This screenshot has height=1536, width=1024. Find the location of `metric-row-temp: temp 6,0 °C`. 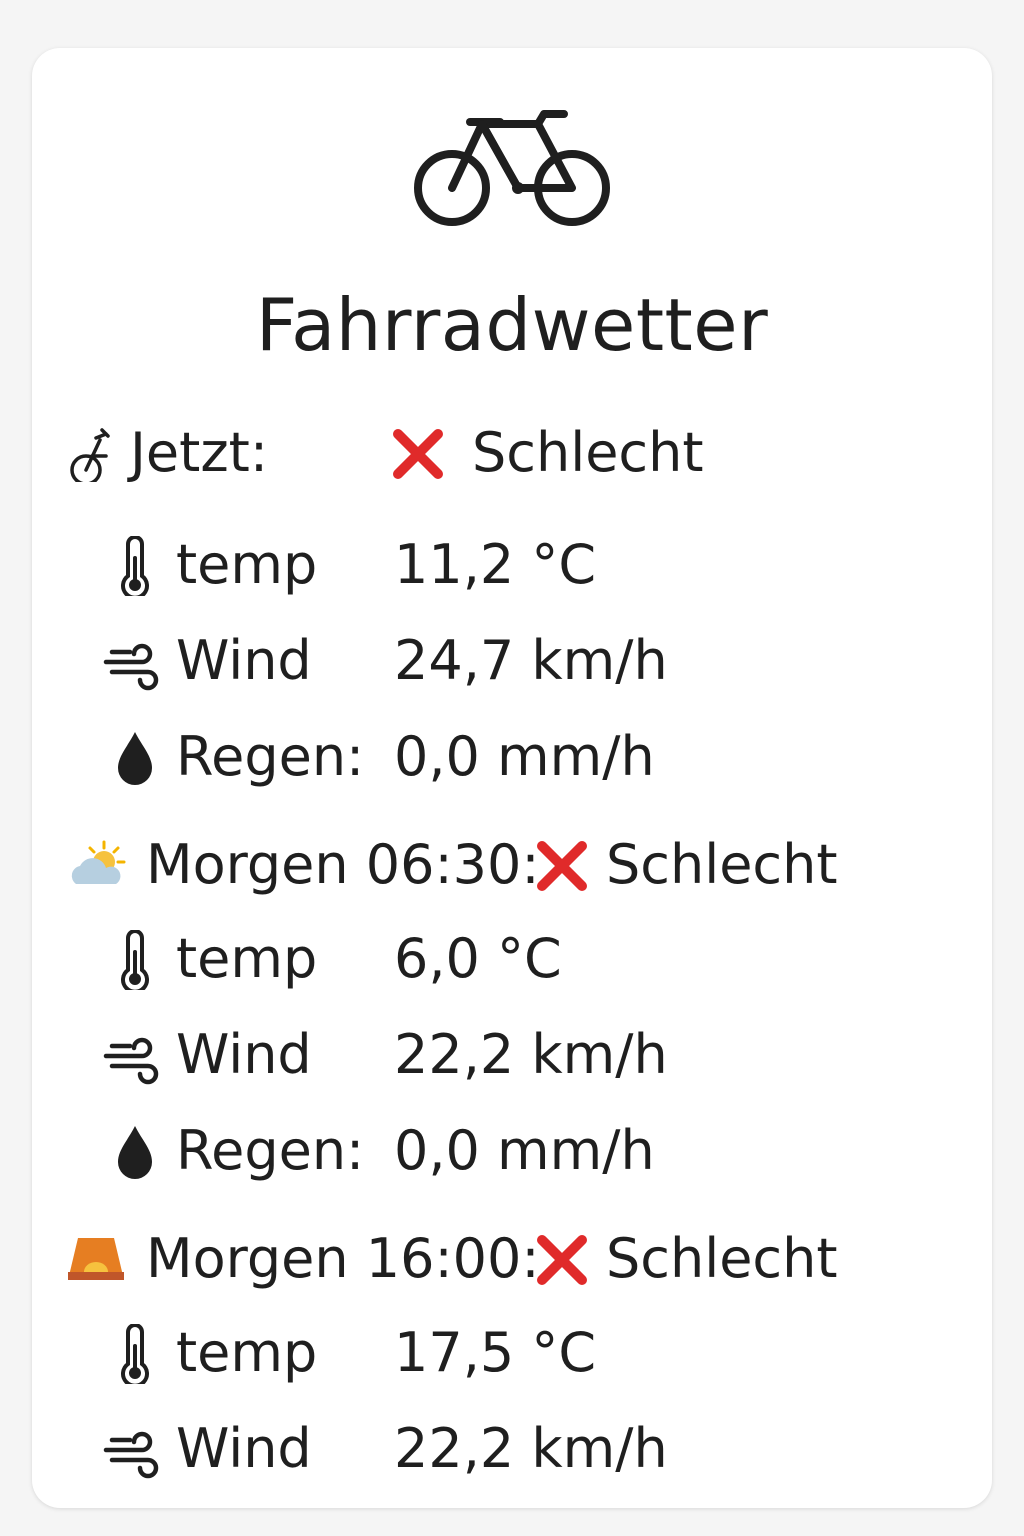

metric-row-temp: temp 6,0 °C is located at coordinates (532, 959).